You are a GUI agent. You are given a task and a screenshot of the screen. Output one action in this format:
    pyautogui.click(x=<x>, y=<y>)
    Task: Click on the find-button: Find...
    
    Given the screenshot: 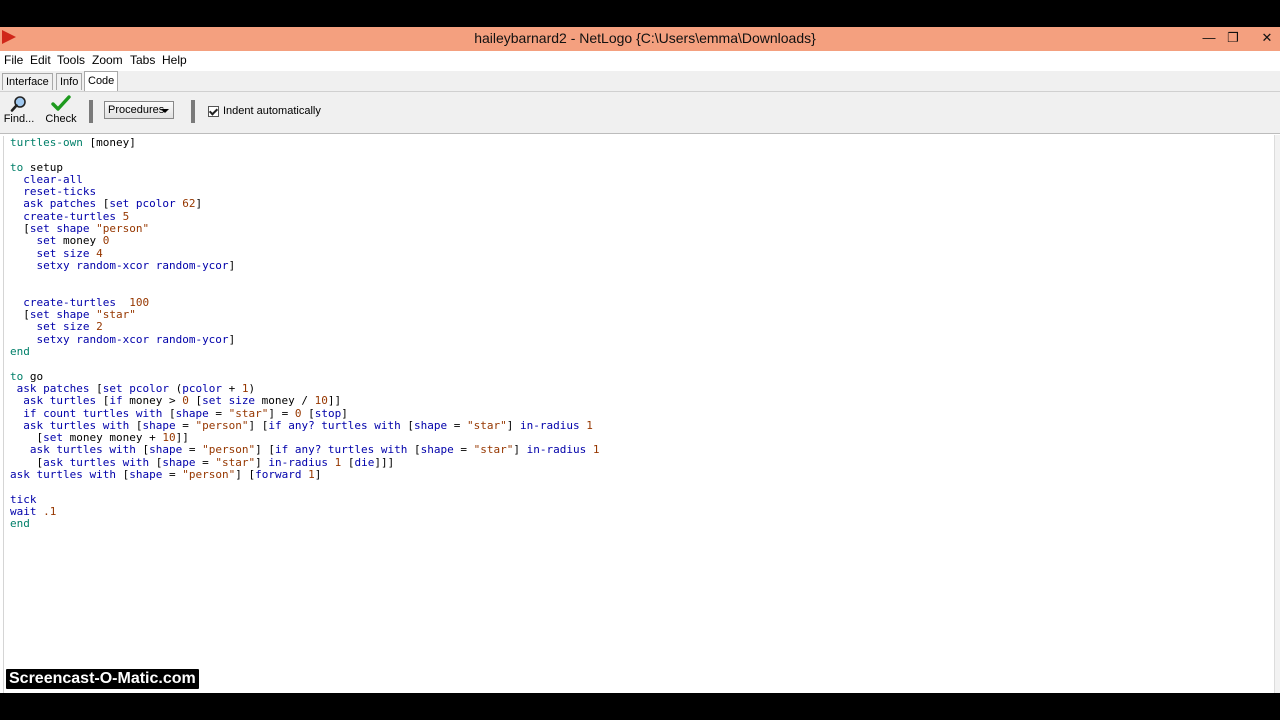 What is the action you would take?
    pyautogui.click(x=19, y=110)
    